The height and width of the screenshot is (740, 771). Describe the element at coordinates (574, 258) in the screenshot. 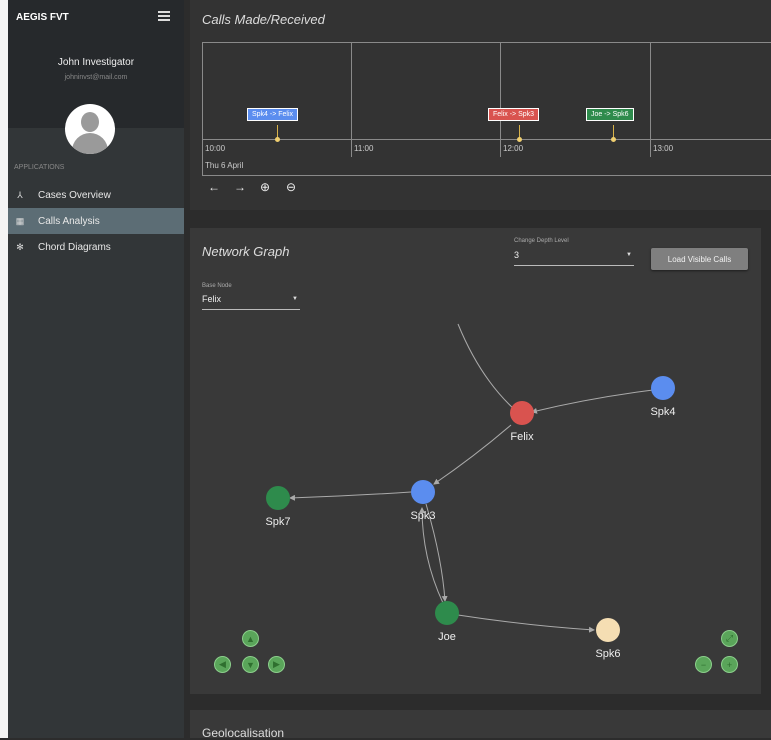

I see `depth-level-select: 3 ▼` at that location.